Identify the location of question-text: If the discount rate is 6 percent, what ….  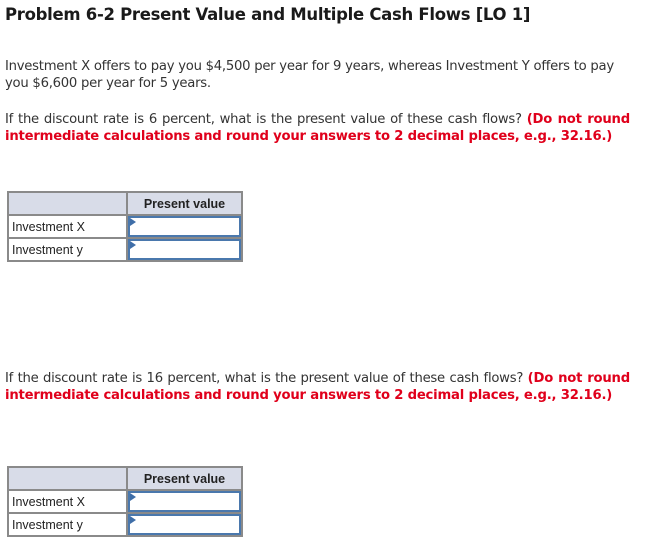
(263, 119).